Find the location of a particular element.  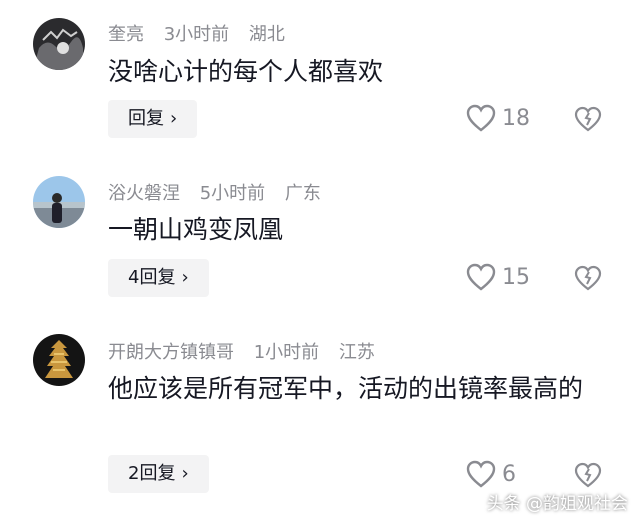

timestamp: 5小时前 is located at coordinates (232, 193).